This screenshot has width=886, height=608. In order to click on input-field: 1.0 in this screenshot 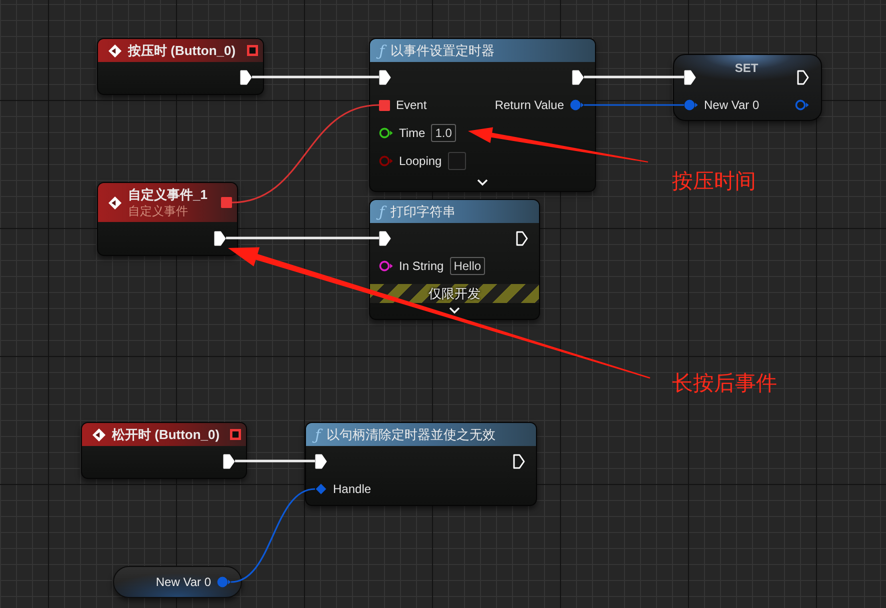, I will do `click(443, 133)`.